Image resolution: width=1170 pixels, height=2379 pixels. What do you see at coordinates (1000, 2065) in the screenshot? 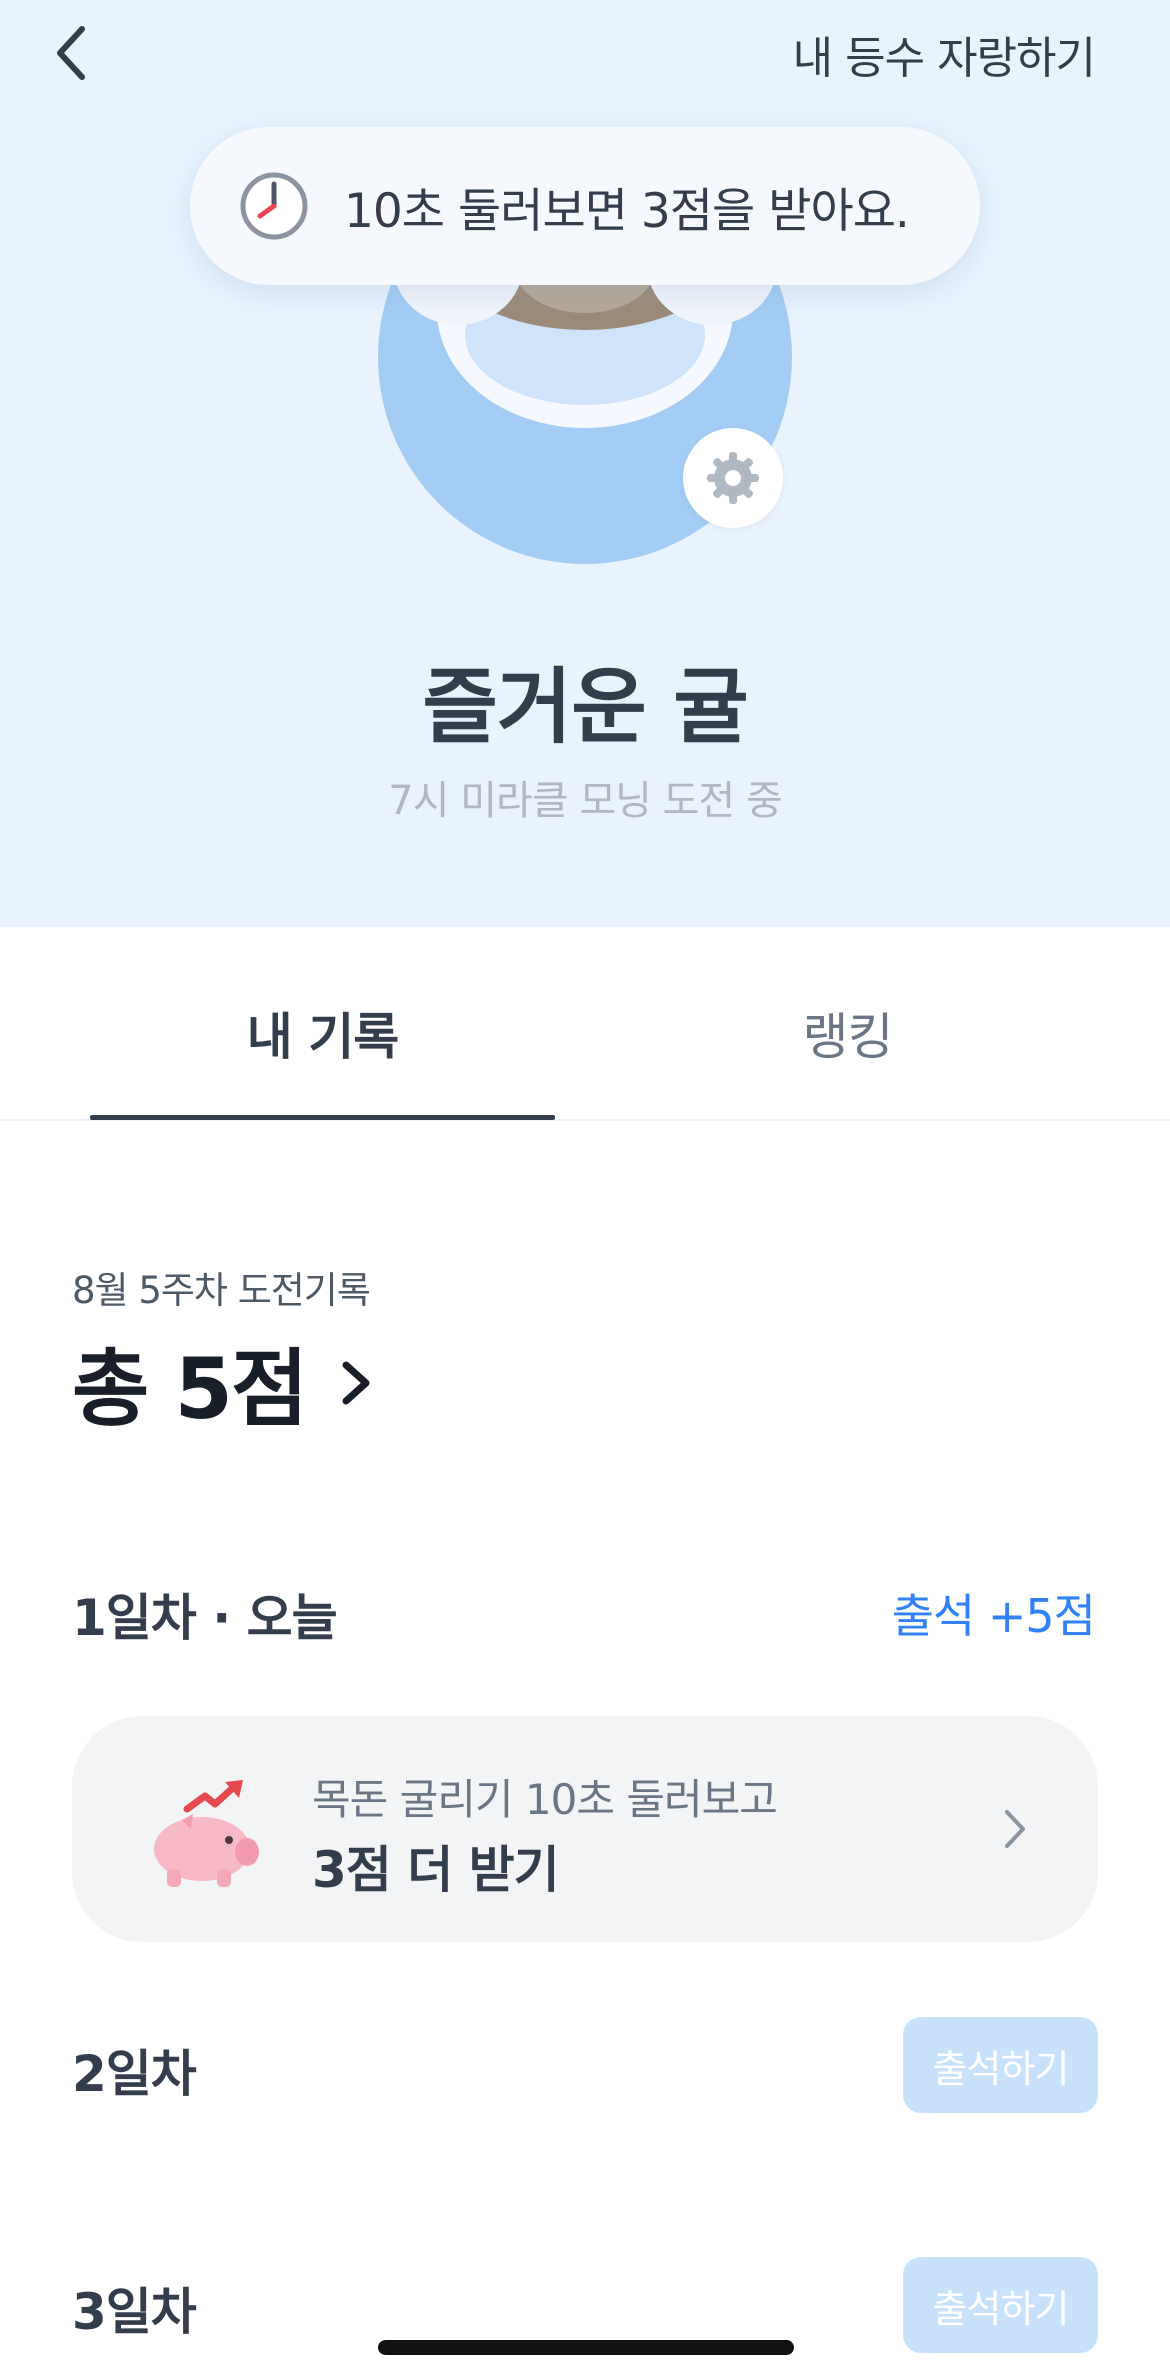
I see `day-2-attend-button: 출석하기` at bounding box center [1000, 2065].